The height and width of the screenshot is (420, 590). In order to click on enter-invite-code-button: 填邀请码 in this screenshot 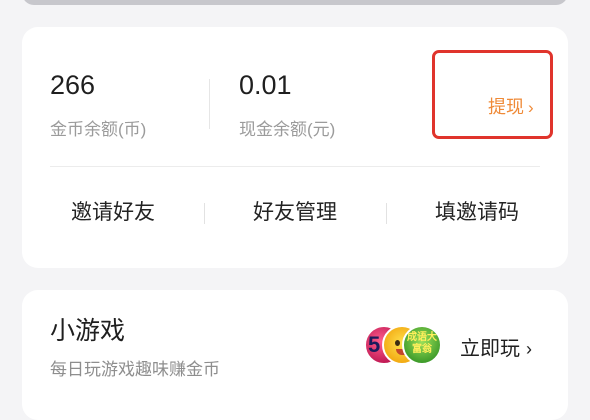, I will do `click(477, 213)`.